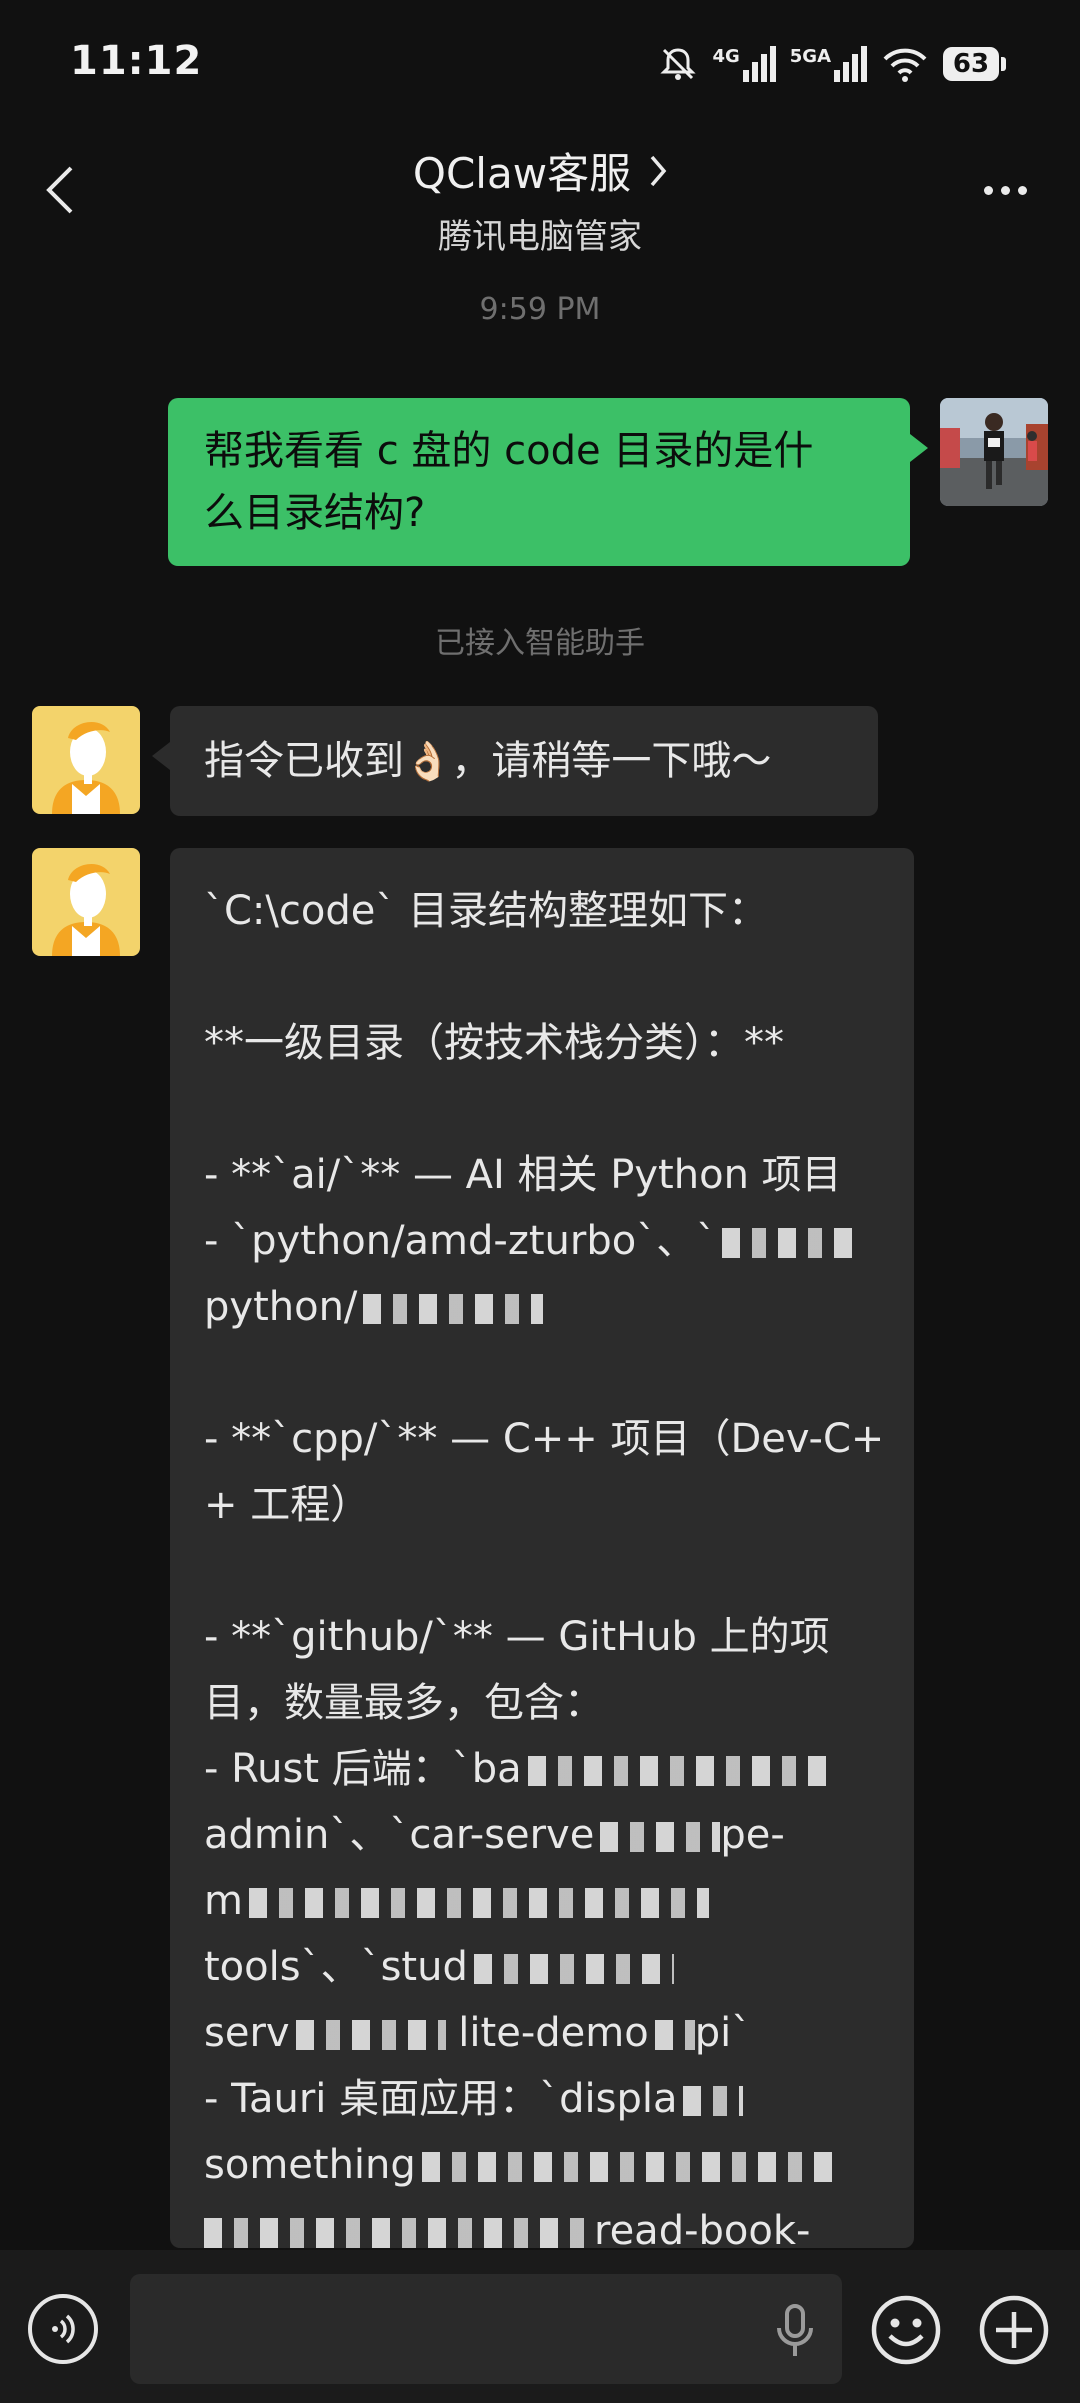  Describe the element at coordinates (658, 170) in the screenshot. I see `chevron-right-icon` at that location.